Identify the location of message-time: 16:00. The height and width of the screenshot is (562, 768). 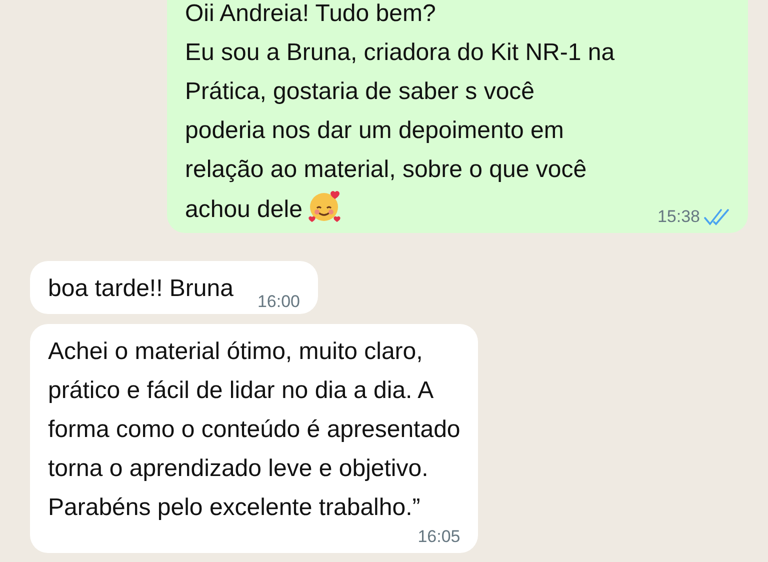
(278, 302).